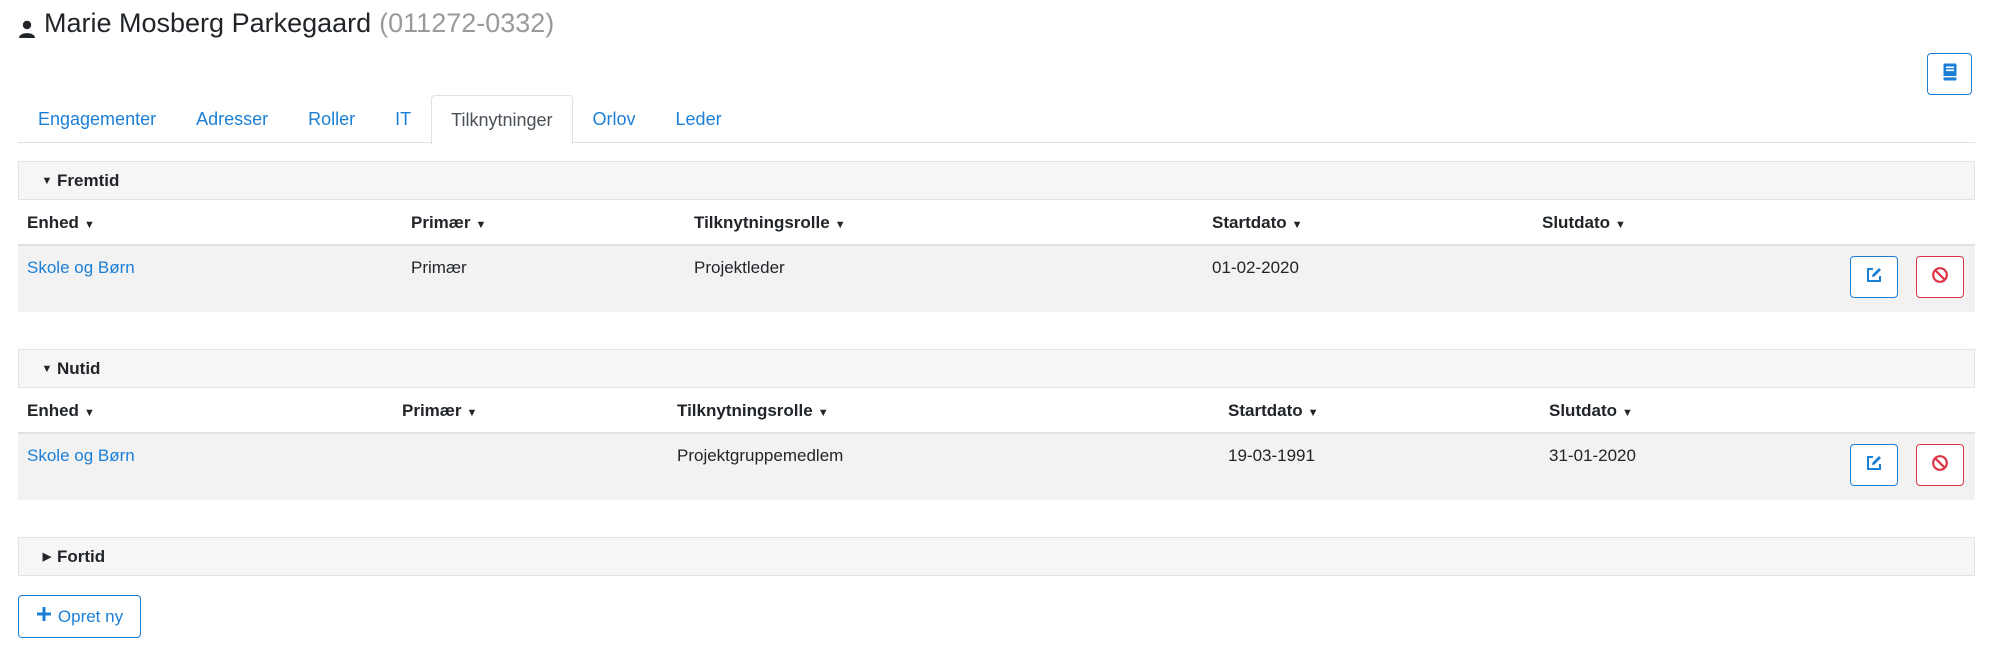 The image size is (1998, 660). What do you see at coordinates (27, 26) in the screenshot?
I see `user-icon` at bounding box center [27, 26].